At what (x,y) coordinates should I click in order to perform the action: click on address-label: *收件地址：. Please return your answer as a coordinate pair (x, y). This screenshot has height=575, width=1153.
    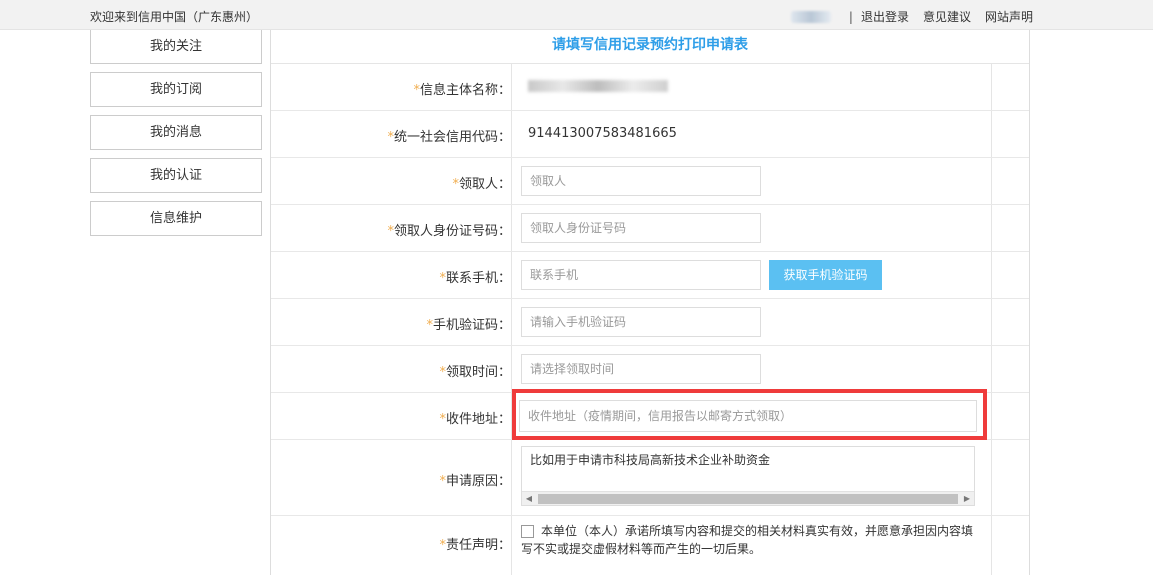
    Looking at the image, I should click on (475, 419).